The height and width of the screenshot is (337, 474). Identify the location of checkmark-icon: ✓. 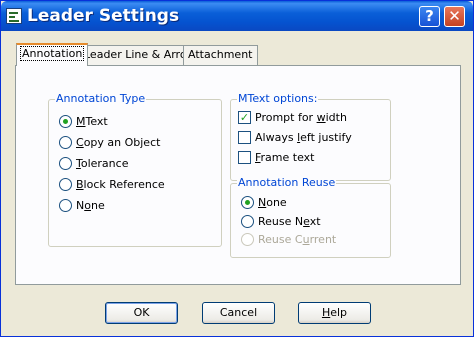
(244, 117).